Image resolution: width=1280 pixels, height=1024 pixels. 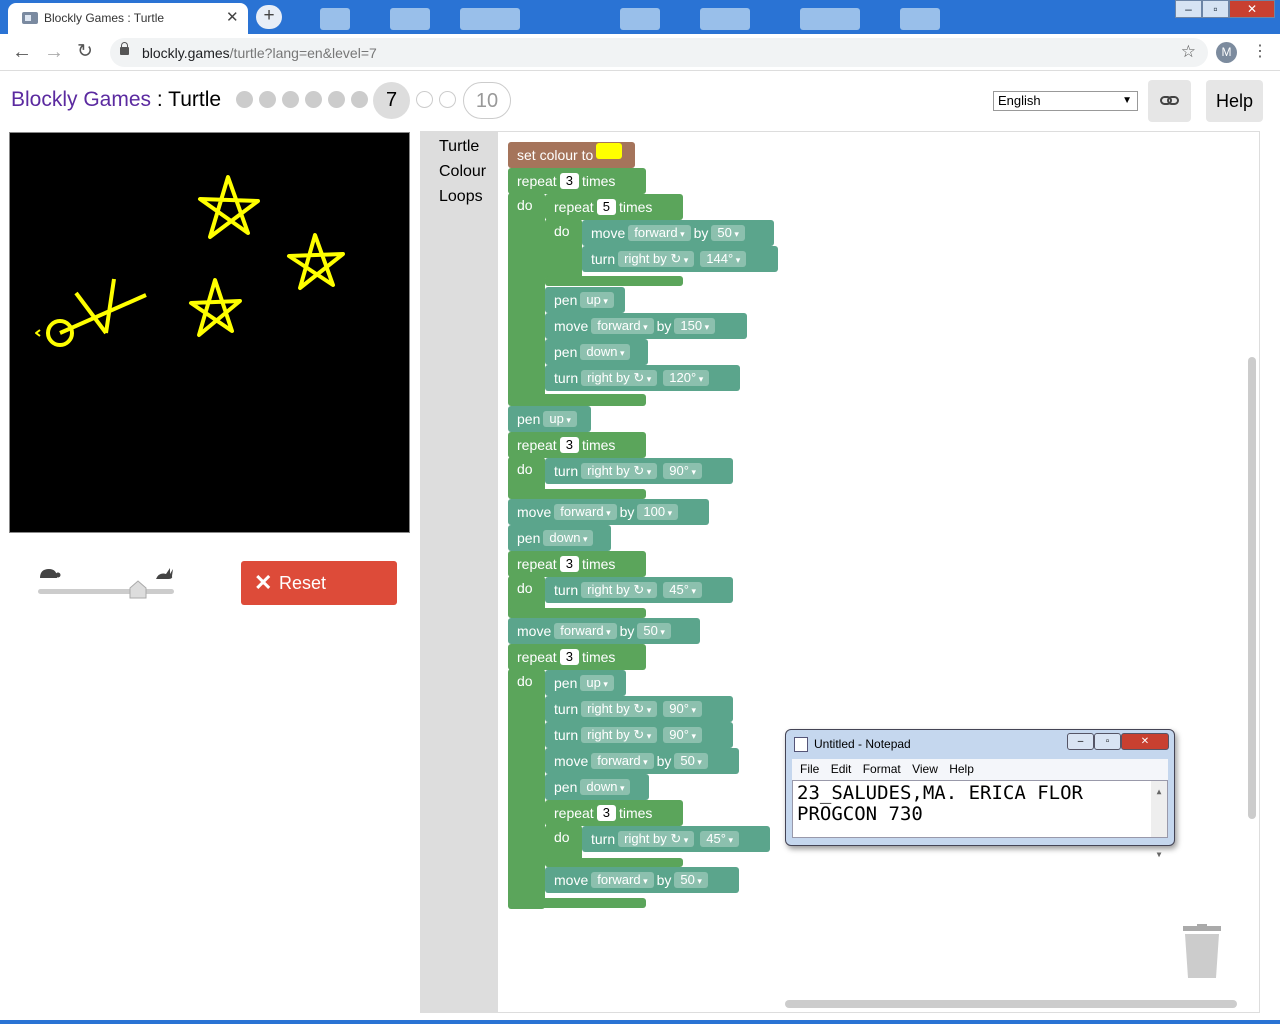 What do you see at coordinates (138, 589) in the screenshot?
I see `speed-slider-handle` at bounding box center [138, 589].